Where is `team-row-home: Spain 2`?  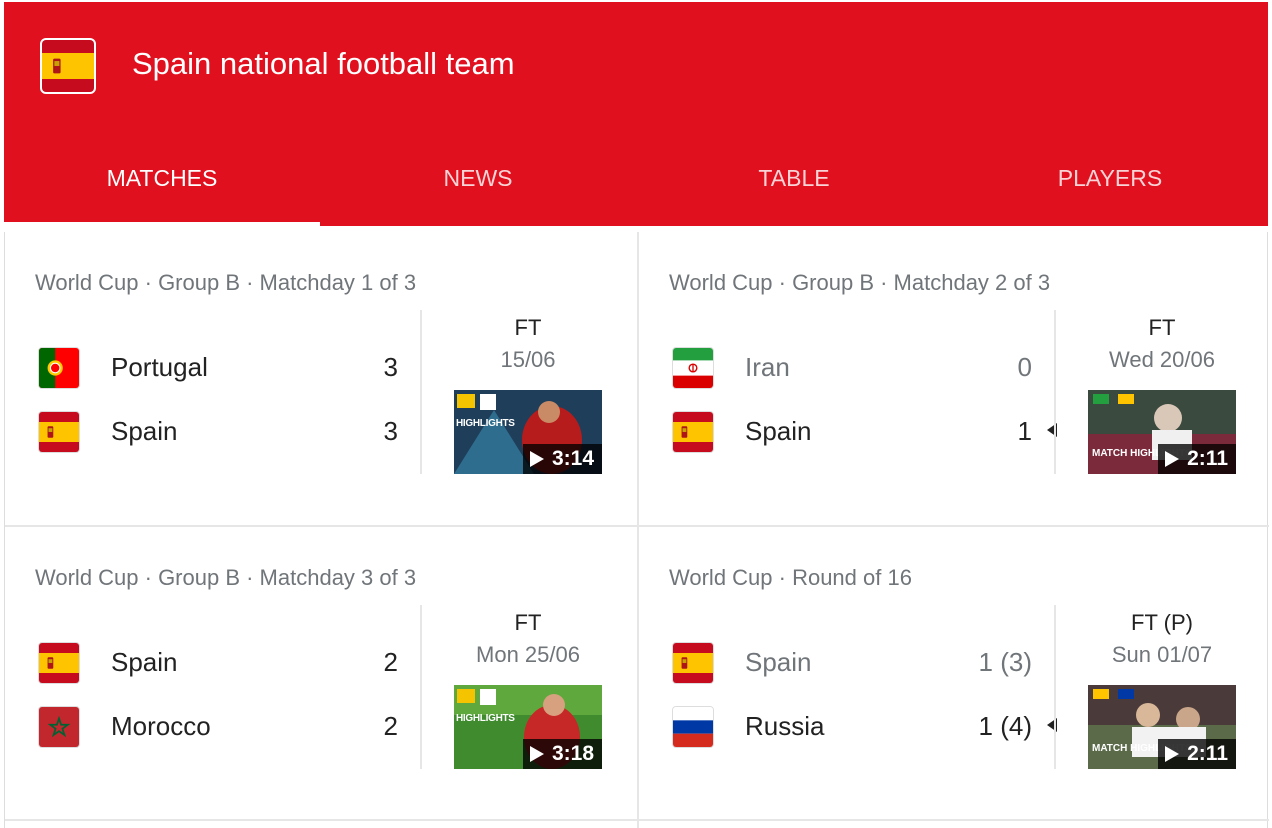 team-row-home: Spain 2 is located at coordinates (218, 663).